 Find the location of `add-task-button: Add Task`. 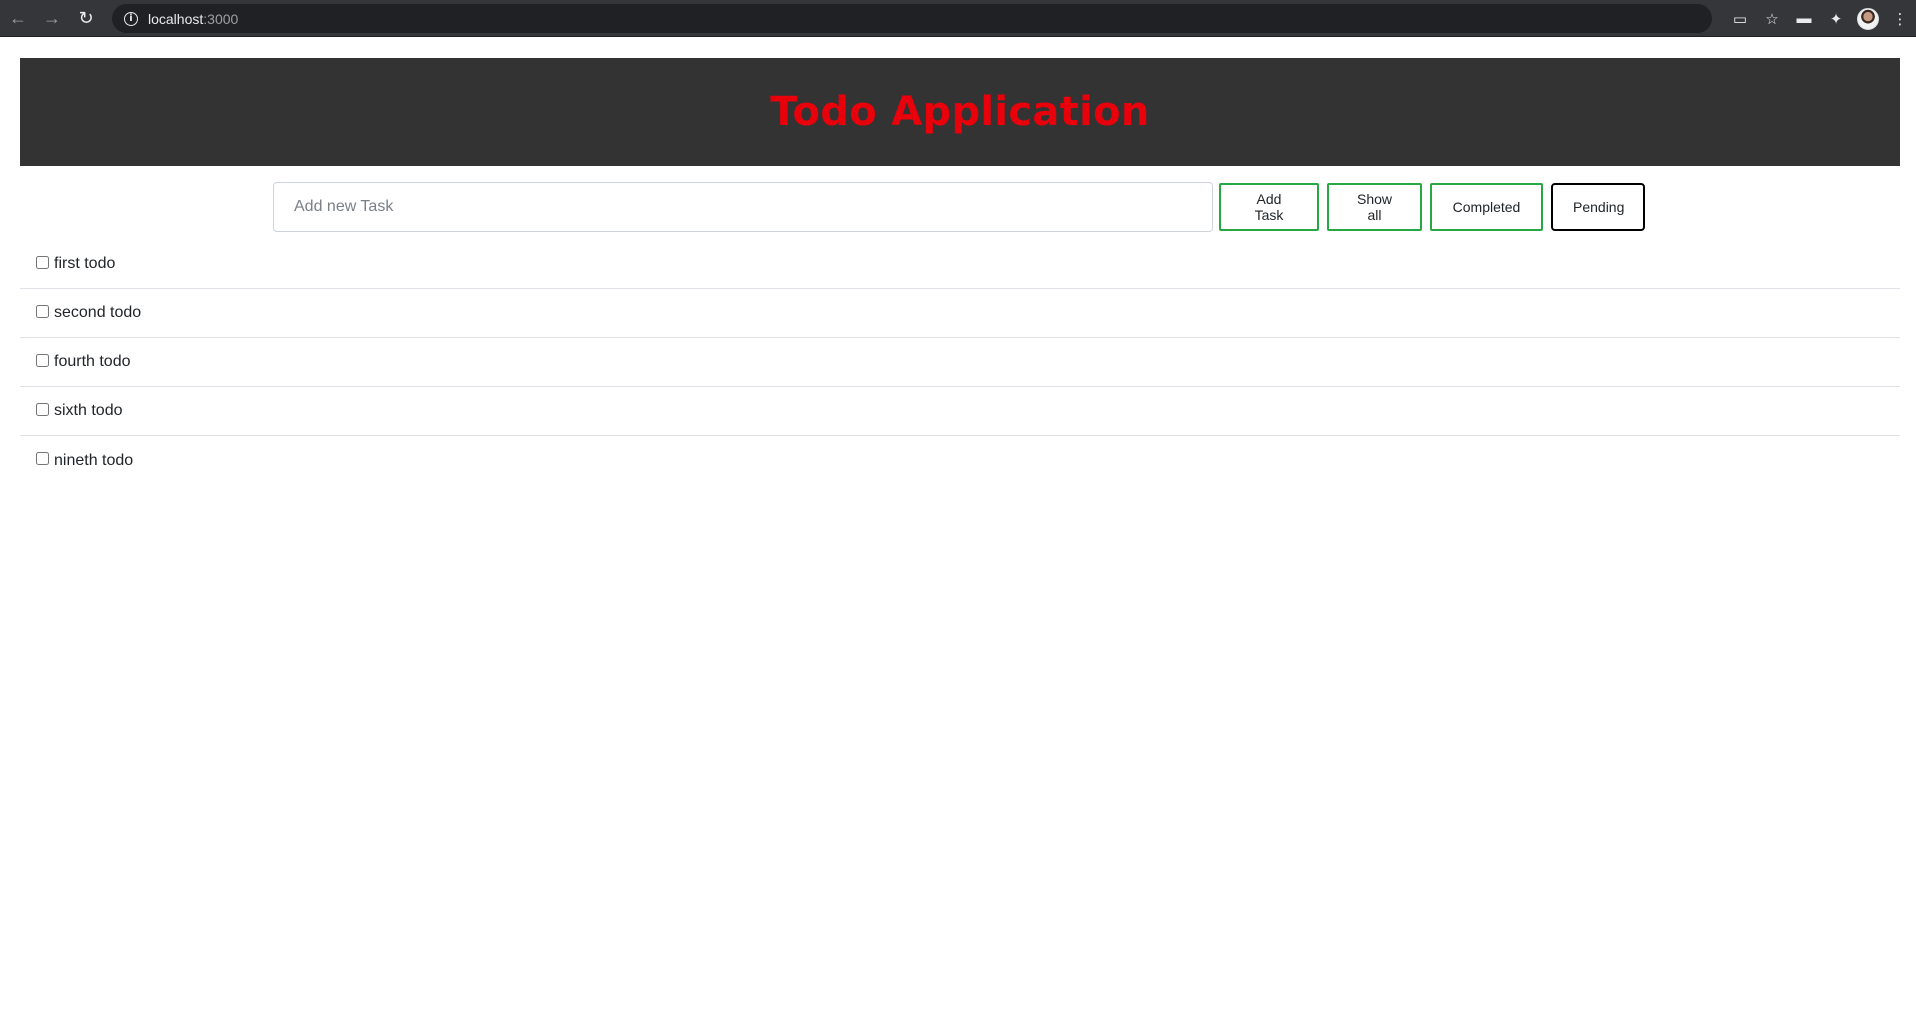

add-task-button: Add Task is located at coordinates (1269, 207).